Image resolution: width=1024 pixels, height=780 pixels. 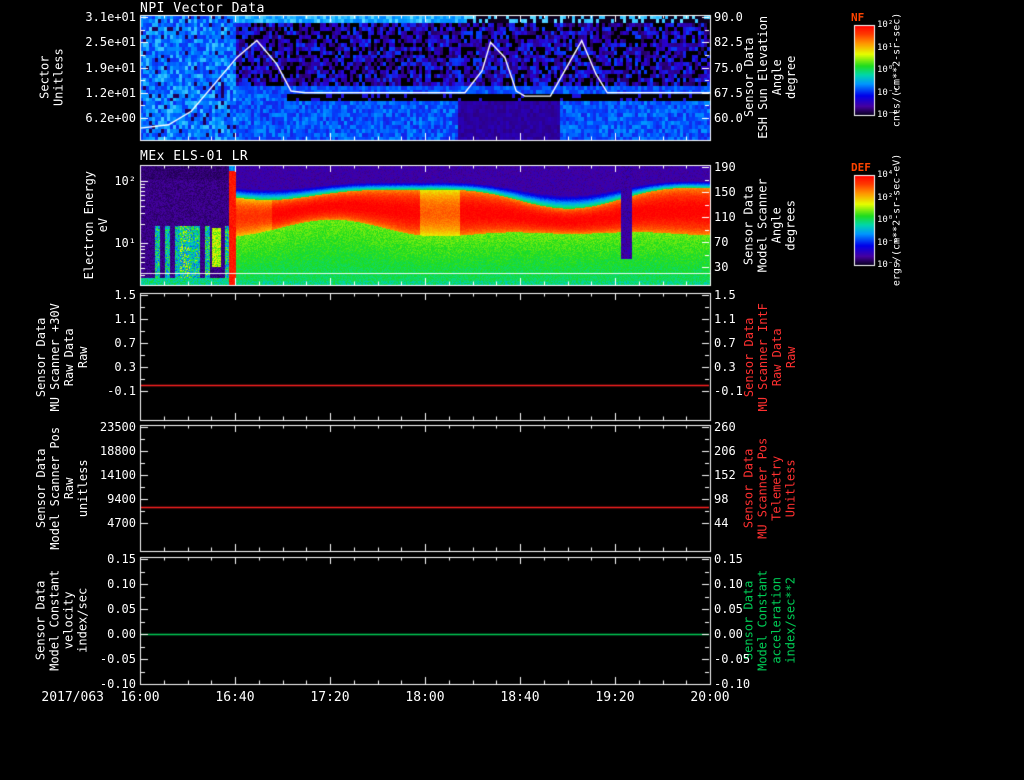 What do you see at coordinates (728, 92) in the screenshot?
I see `panel1-right-tick-label: 67.5` at bounding box center [728, 92].